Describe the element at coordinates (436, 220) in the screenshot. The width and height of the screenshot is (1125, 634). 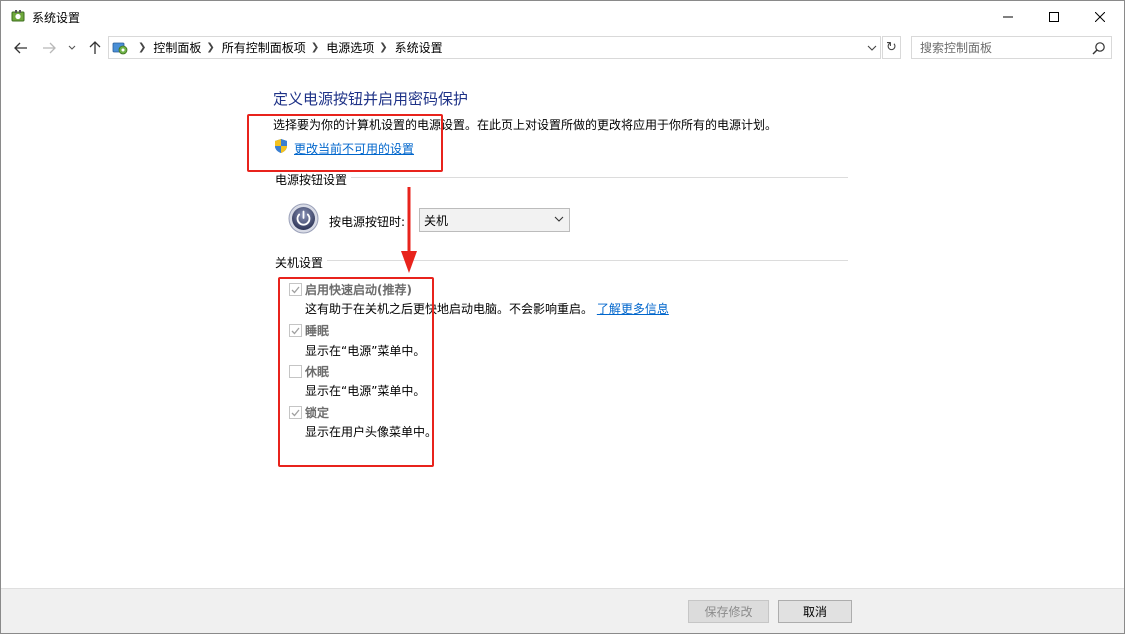
I see `power-button-action-value: 关机` at that location.